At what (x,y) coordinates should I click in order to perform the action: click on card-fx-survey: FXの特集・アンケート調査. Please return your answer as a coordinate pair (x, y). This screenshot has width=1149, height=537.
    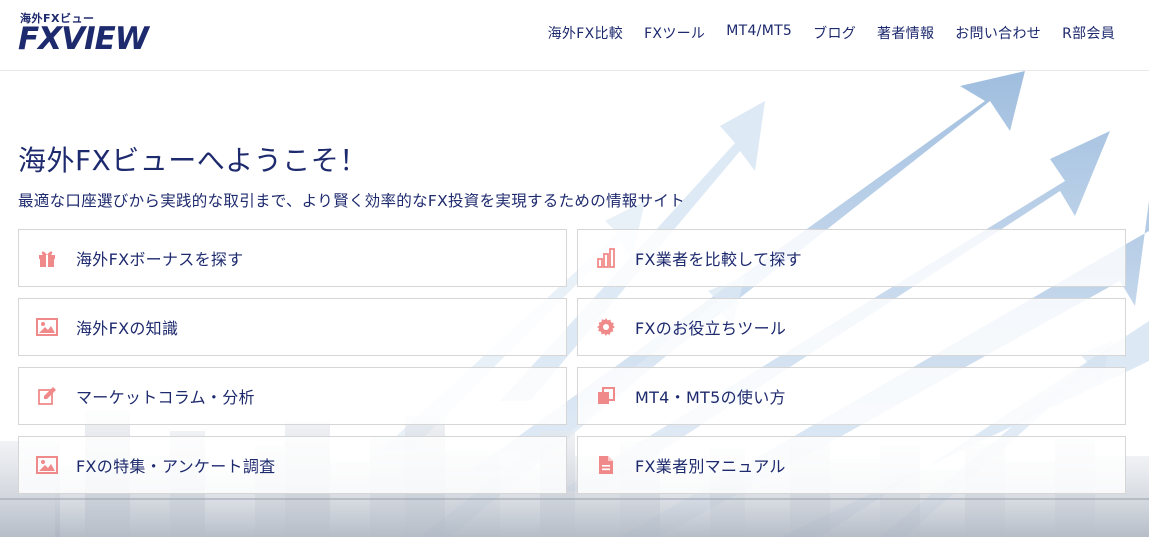
    Looking at the image, I should click on (292, 465).